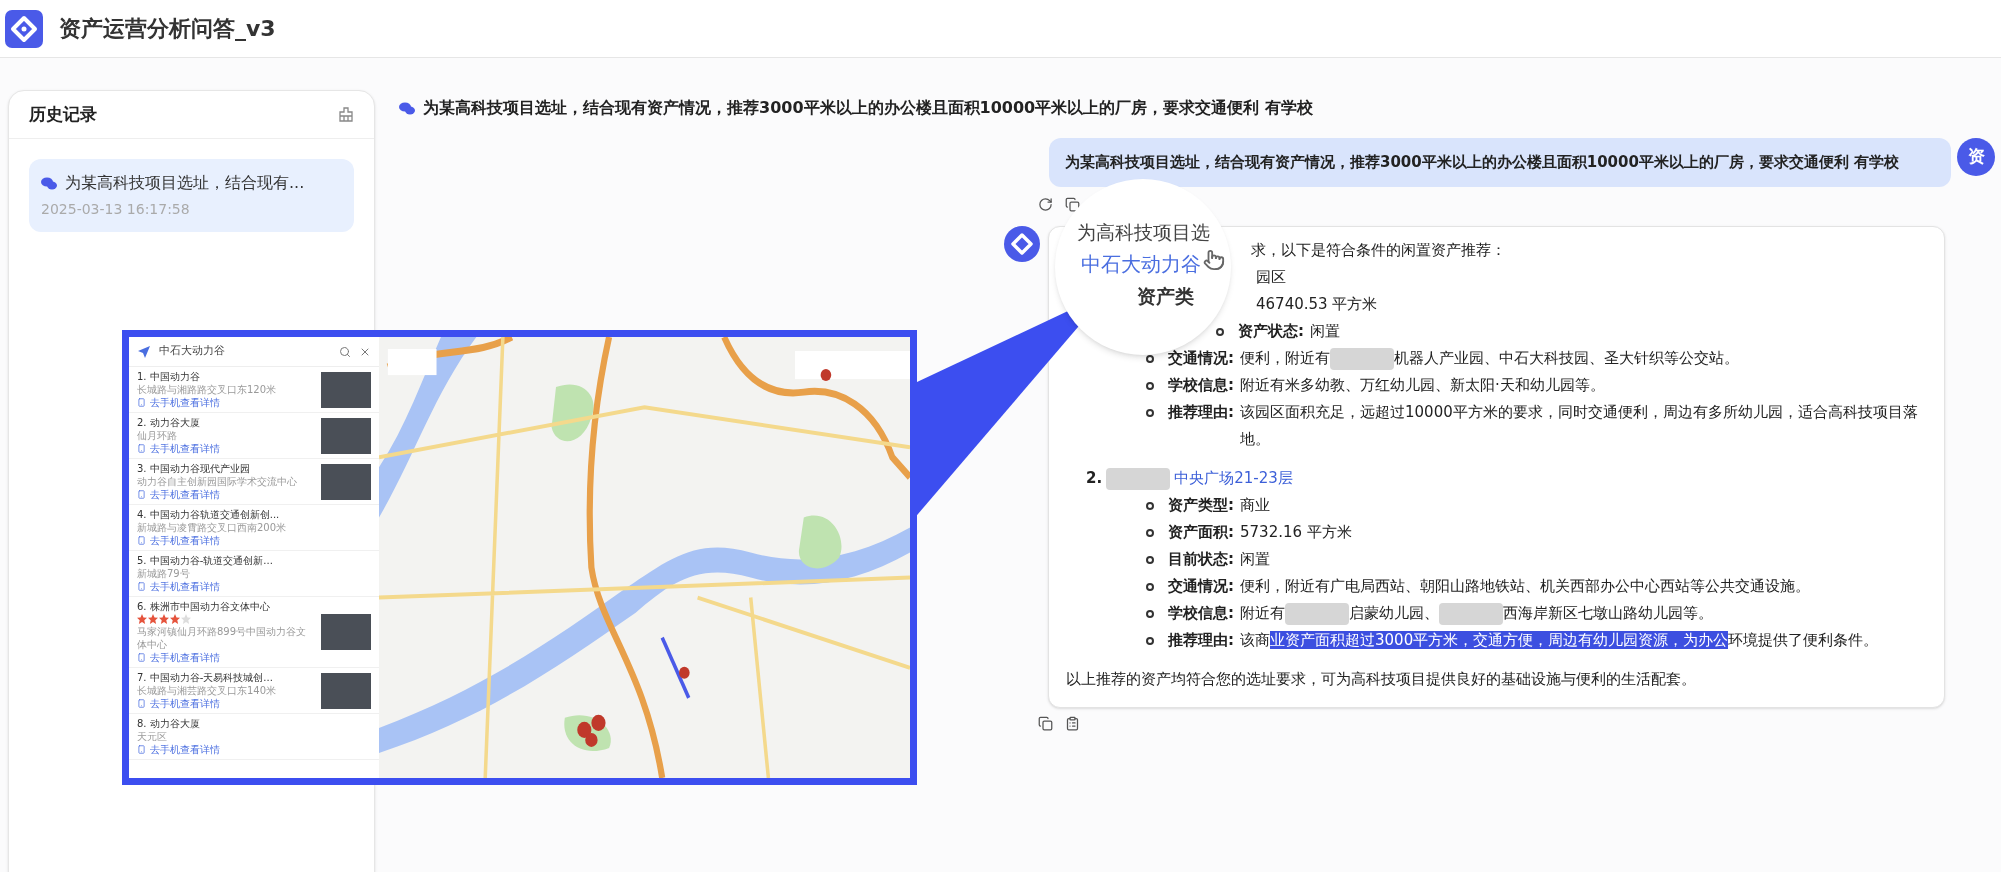  I want to click on clipboard-icon, so click(1072, 723).